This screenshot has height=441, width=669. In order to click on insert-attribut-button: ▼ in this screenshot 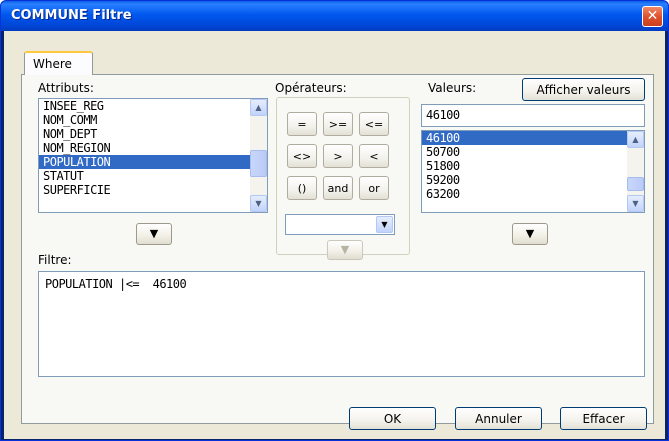, I will do `click(154, 234)`.